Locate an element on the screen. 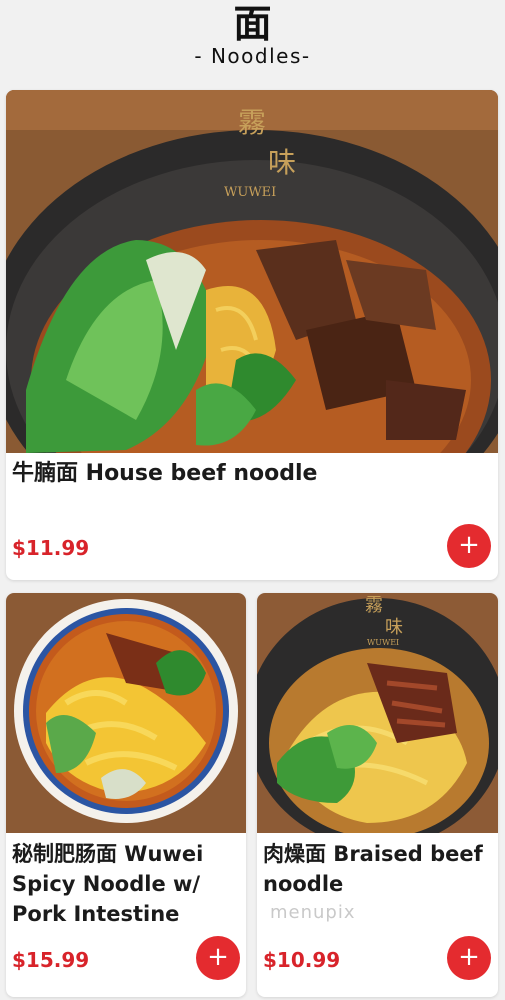 The width and height of the screenshot is (505, 1000). braised-beef-noodle-photo: 霧 味 WUWEI is located at coordinates (377, 713).